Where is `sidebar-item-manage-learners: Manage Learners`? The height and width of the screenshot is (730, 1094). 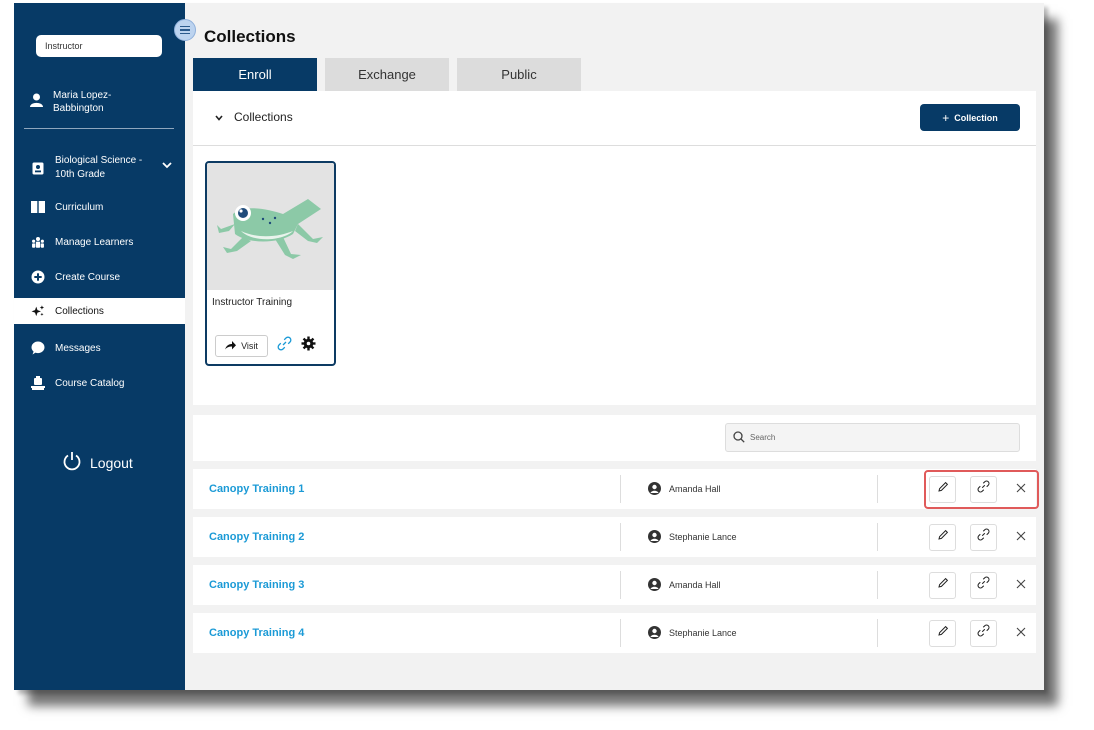
sidebar-item-manage-learners: Manage Learners is located at coordinates (99, 242).